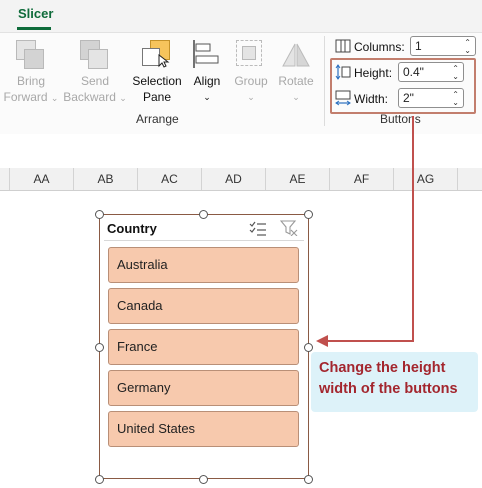 The image size is (482, 488). I want to click on annotation-line-1: Change the height, so click(382, 368).